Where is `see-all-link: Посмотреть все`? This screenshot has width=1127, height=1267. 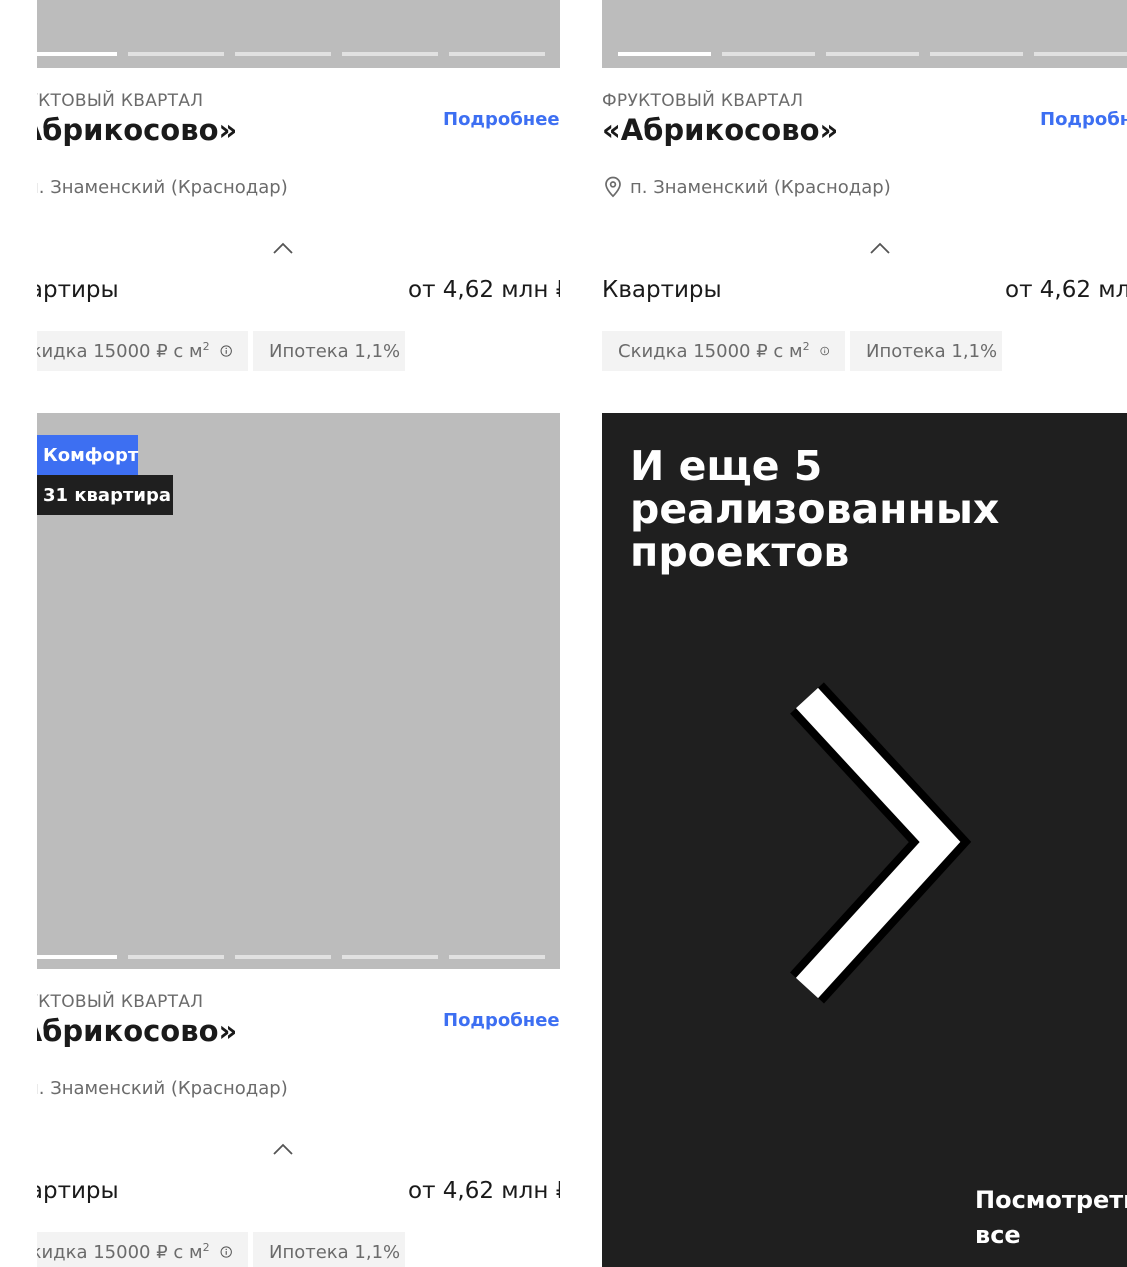
see-all-link: Посмотреть все is located at coordinates (1051, 1218).